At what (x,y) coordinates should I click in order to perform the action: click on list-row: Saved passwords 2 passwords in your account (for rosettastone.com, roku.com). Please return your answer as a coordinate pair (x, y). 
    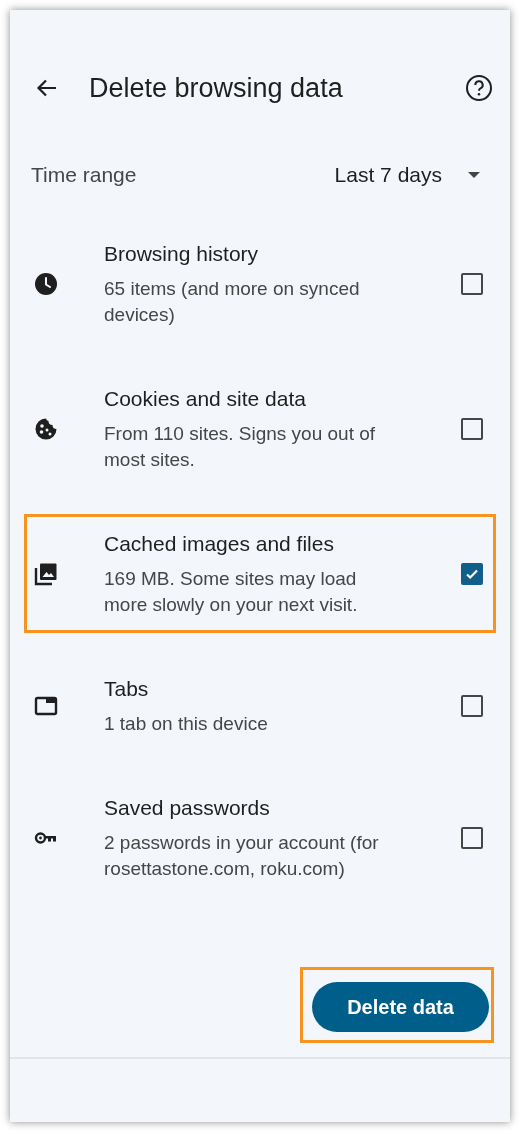
    Looking at the image, I should click on (260, 837).